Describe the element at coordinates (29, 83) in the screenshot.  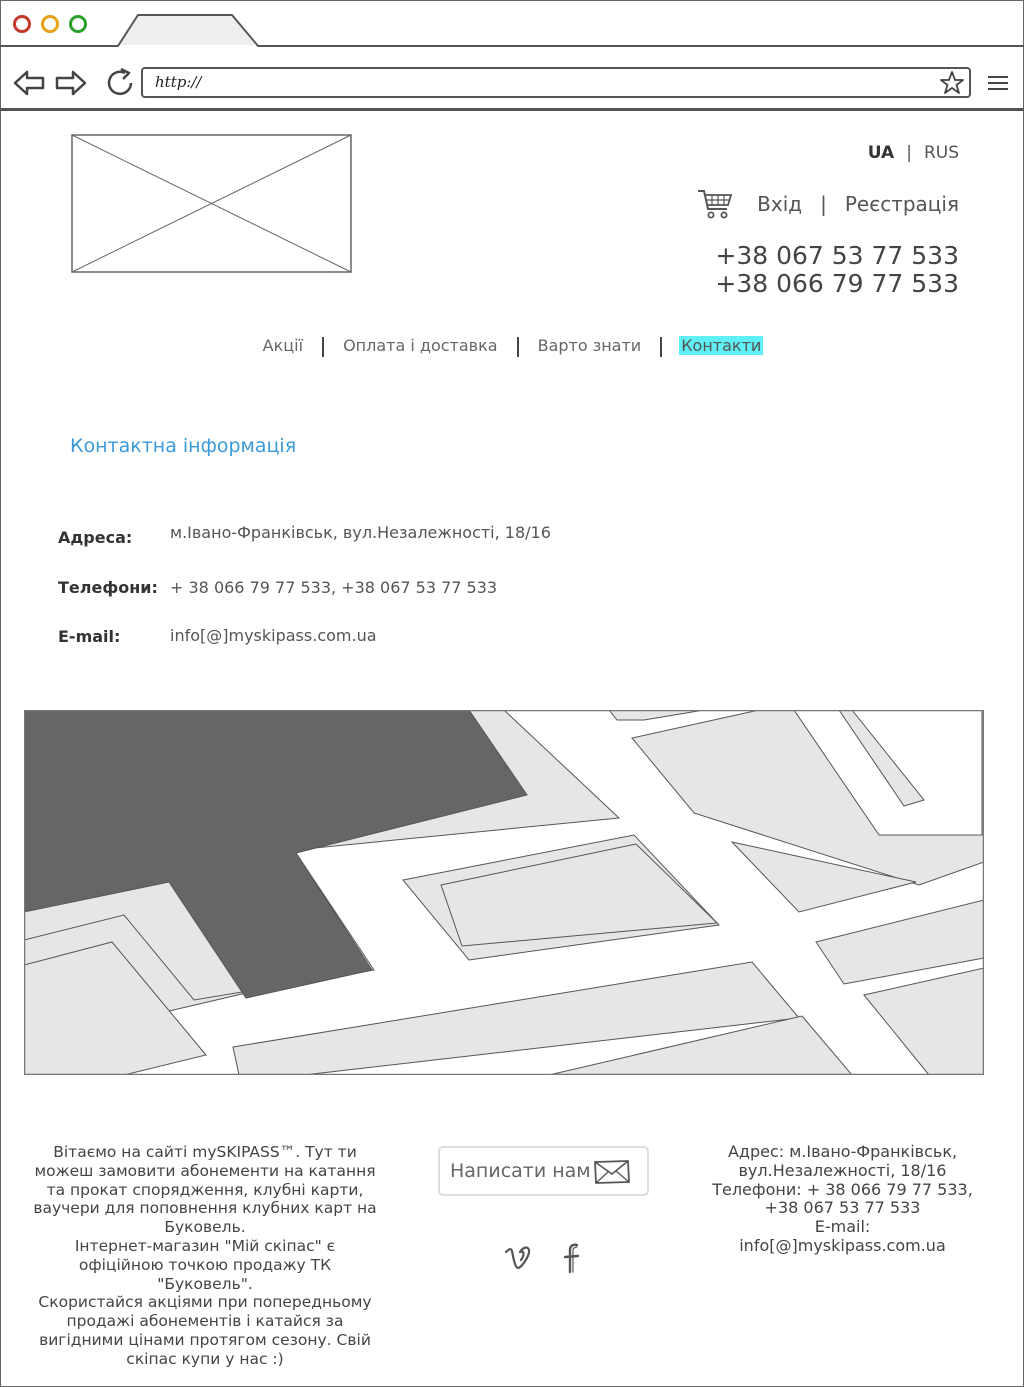
I see `back-icon` at that location.